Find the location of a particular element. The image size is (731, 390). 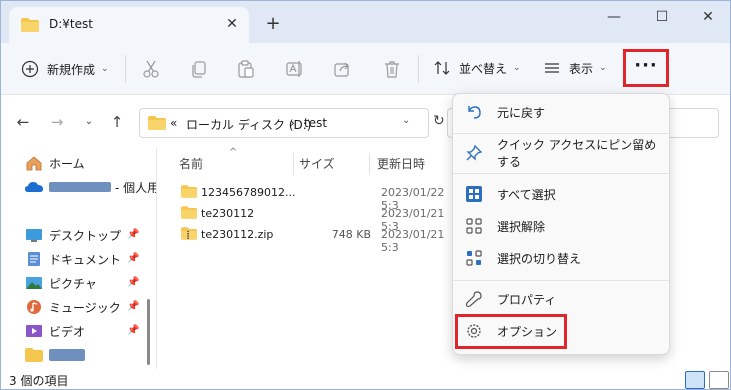

sort-button: 並べ替え ⌄ is located at coordinates (477, 68).